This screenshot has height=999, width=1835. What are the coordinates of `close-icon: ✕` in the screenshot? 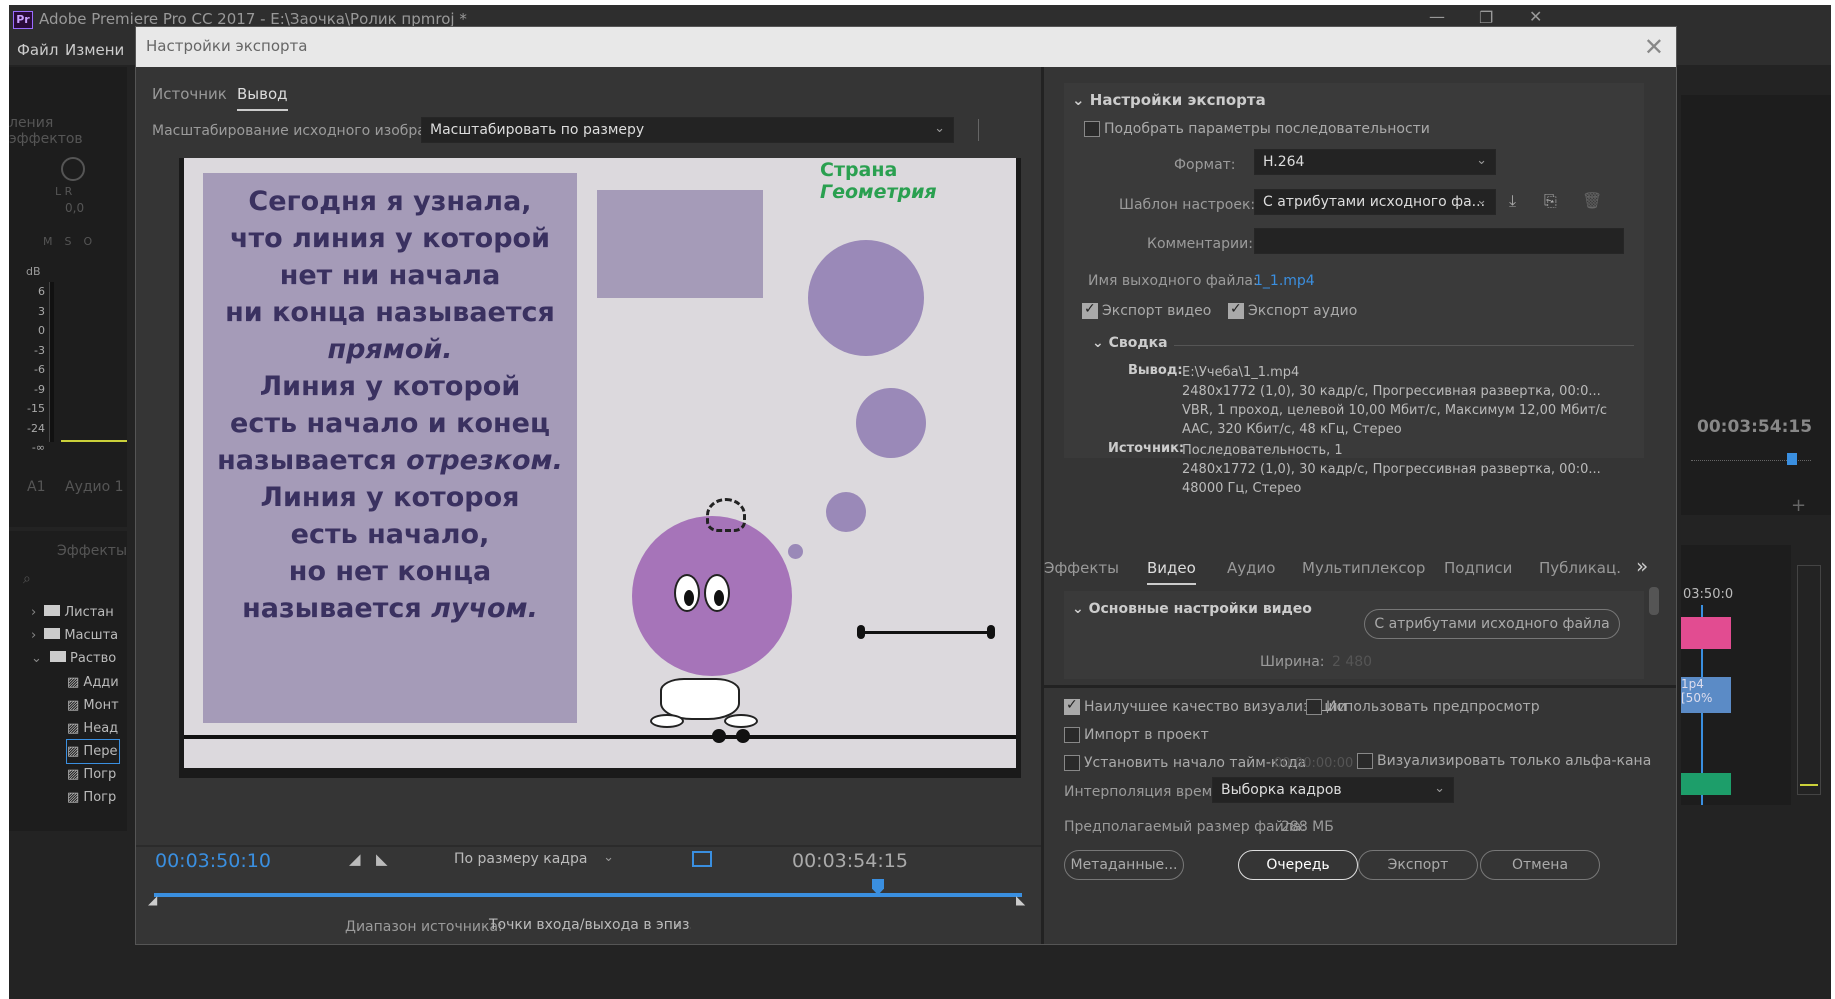 It's located at (1535, 16).